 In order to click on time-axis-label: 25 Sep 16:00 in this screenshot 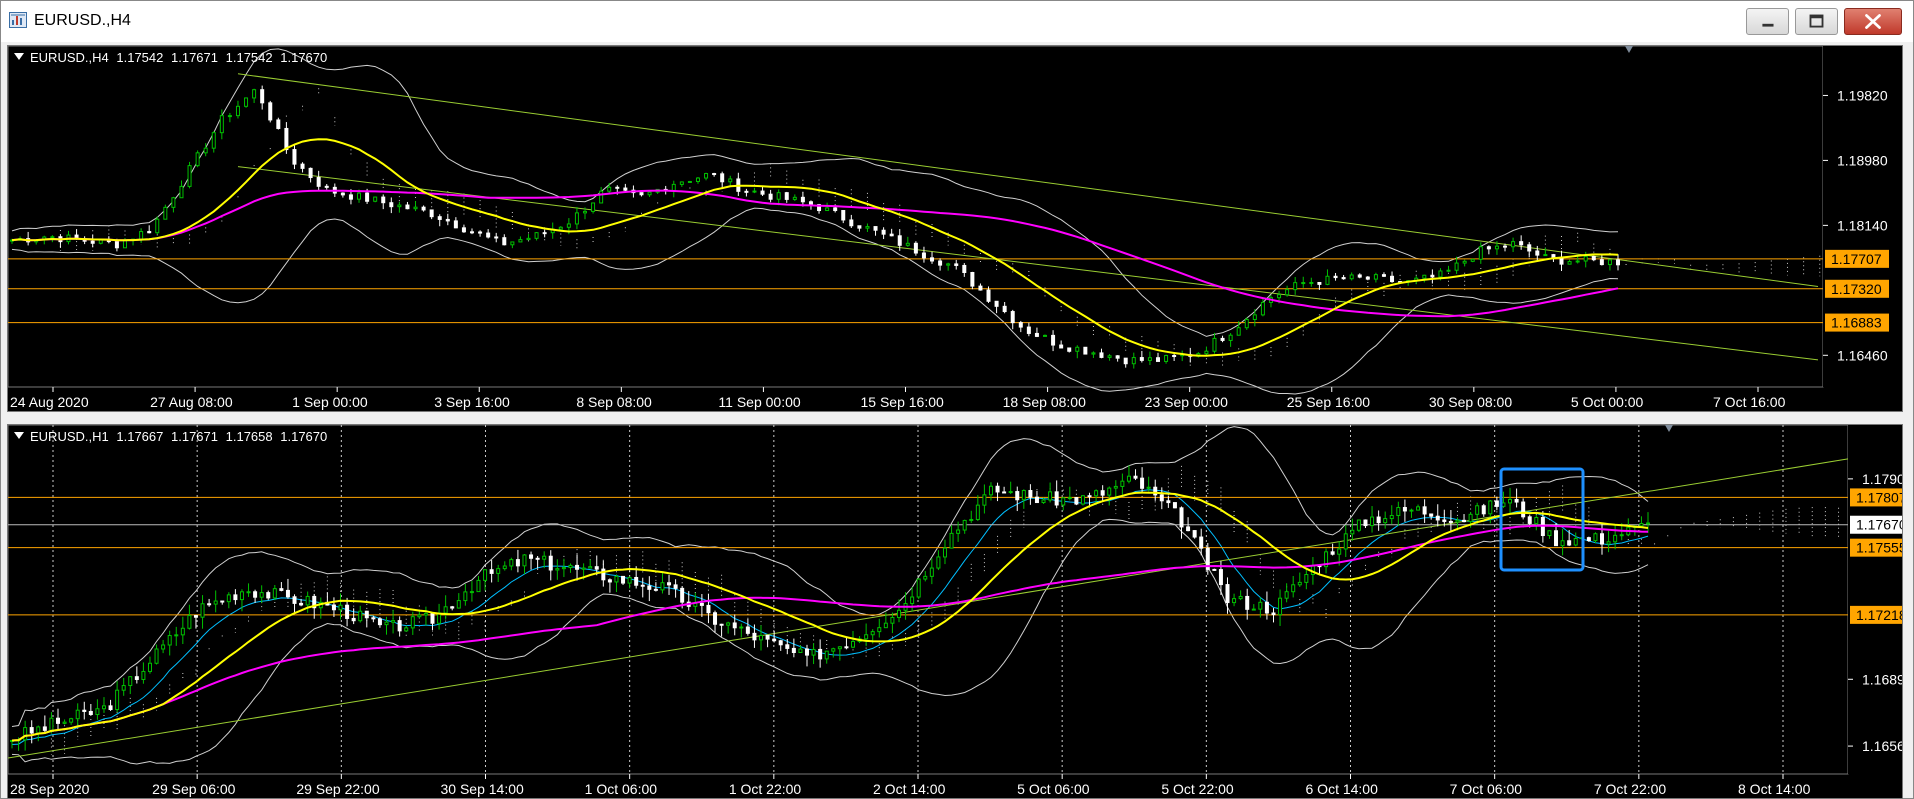, I will do `click(1329, 402)`.